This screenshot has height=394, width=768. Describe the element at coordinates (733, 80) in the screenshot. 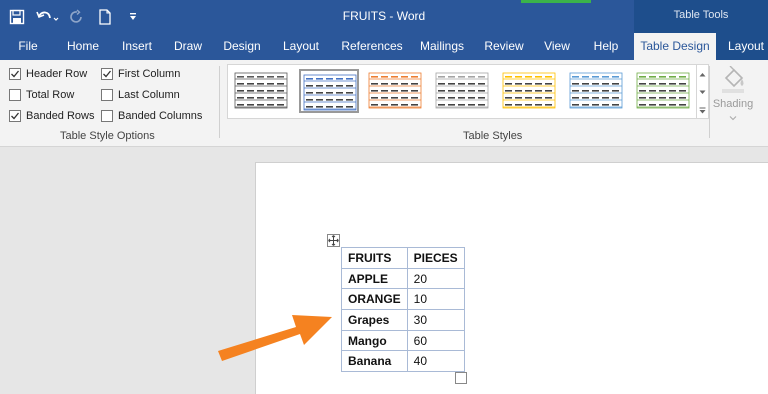

I see `paint-bucket-icon` at that location.